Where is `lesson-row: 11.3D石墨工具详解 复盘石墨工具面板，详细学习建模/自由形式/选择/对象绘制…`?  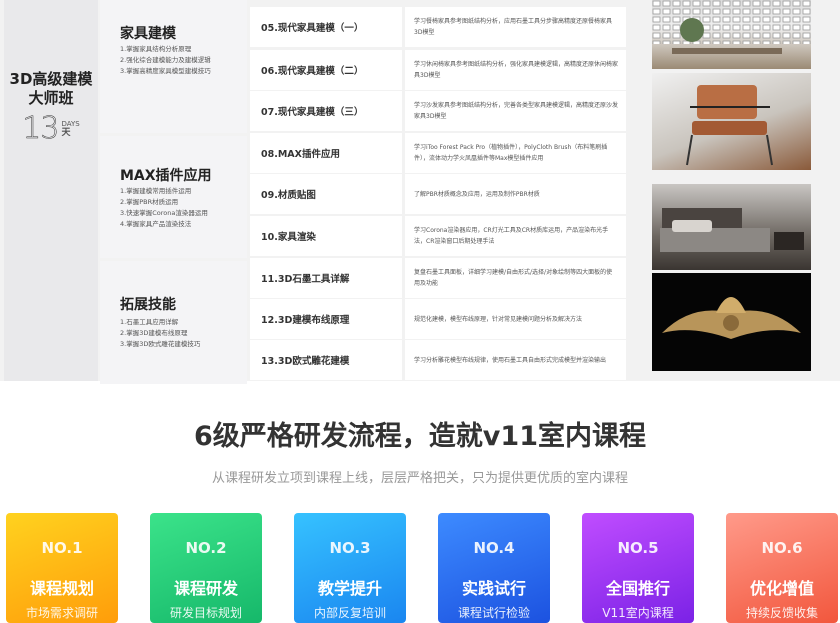 lesson-row: 11.3D石墨工具详解 复盘石墨工具面板，详细学习建模/自由形式/选择/对象绘制… is located at coordinates (438, 278).